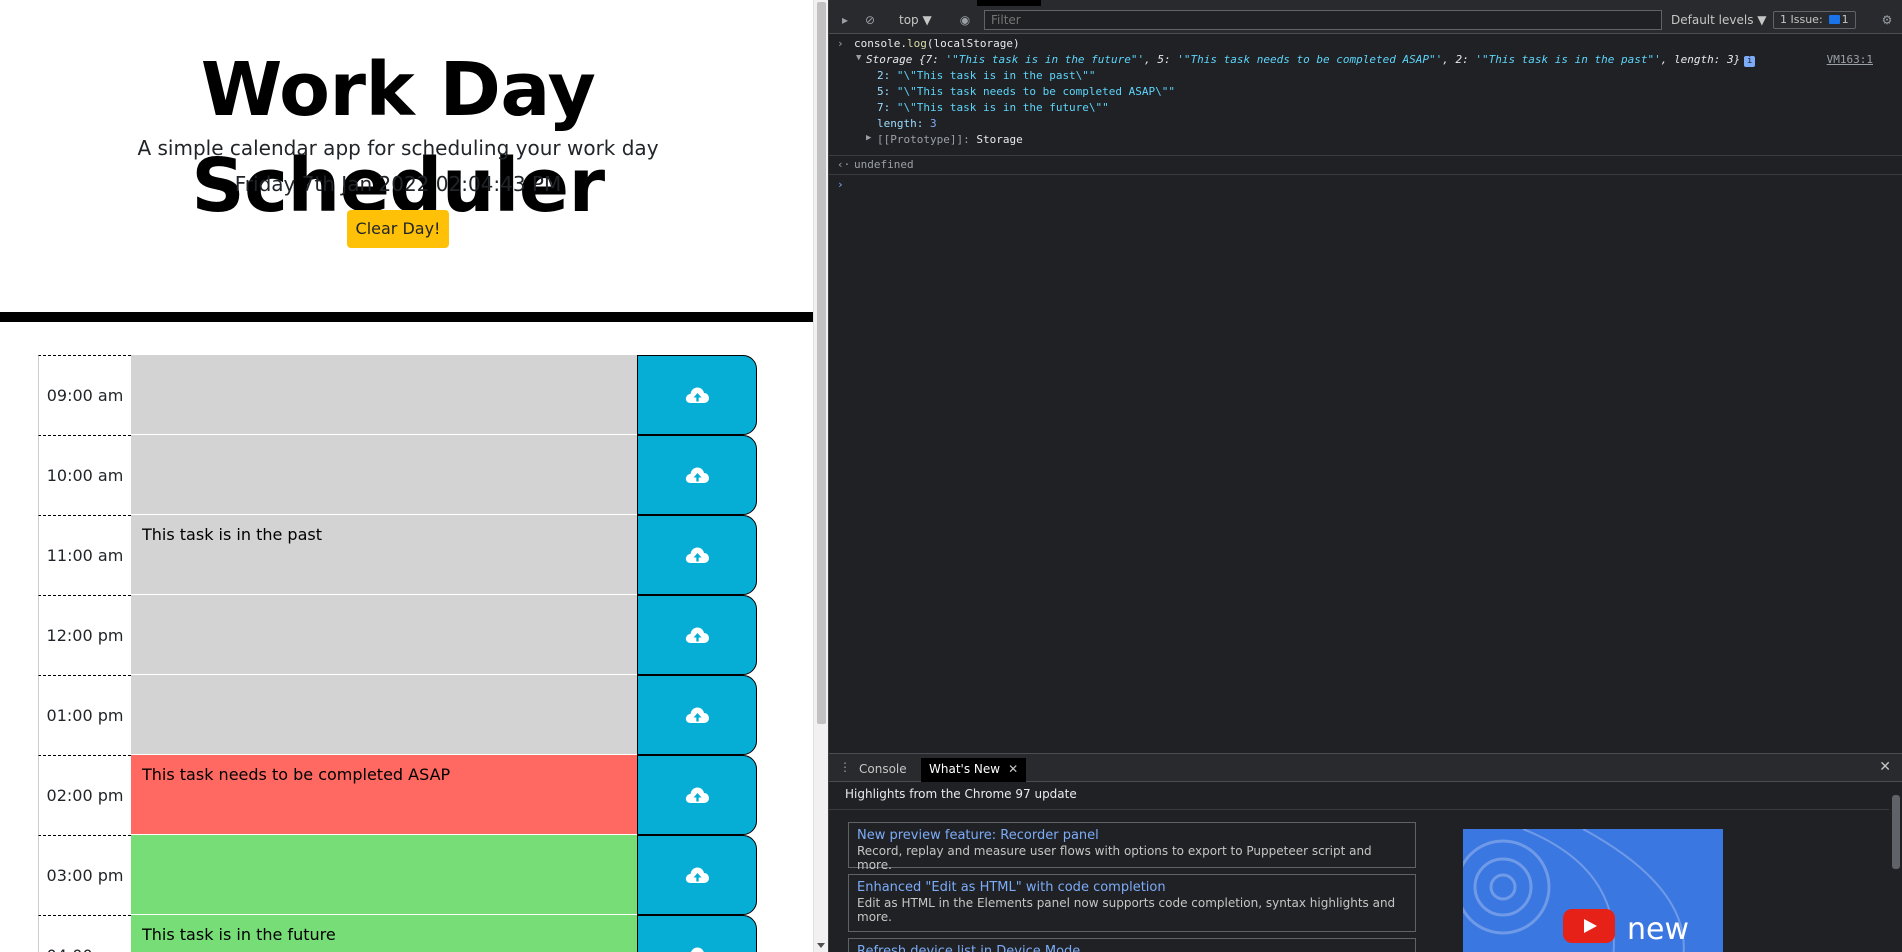  I want to click on task-input: This task is in the future, so click(384, 933).